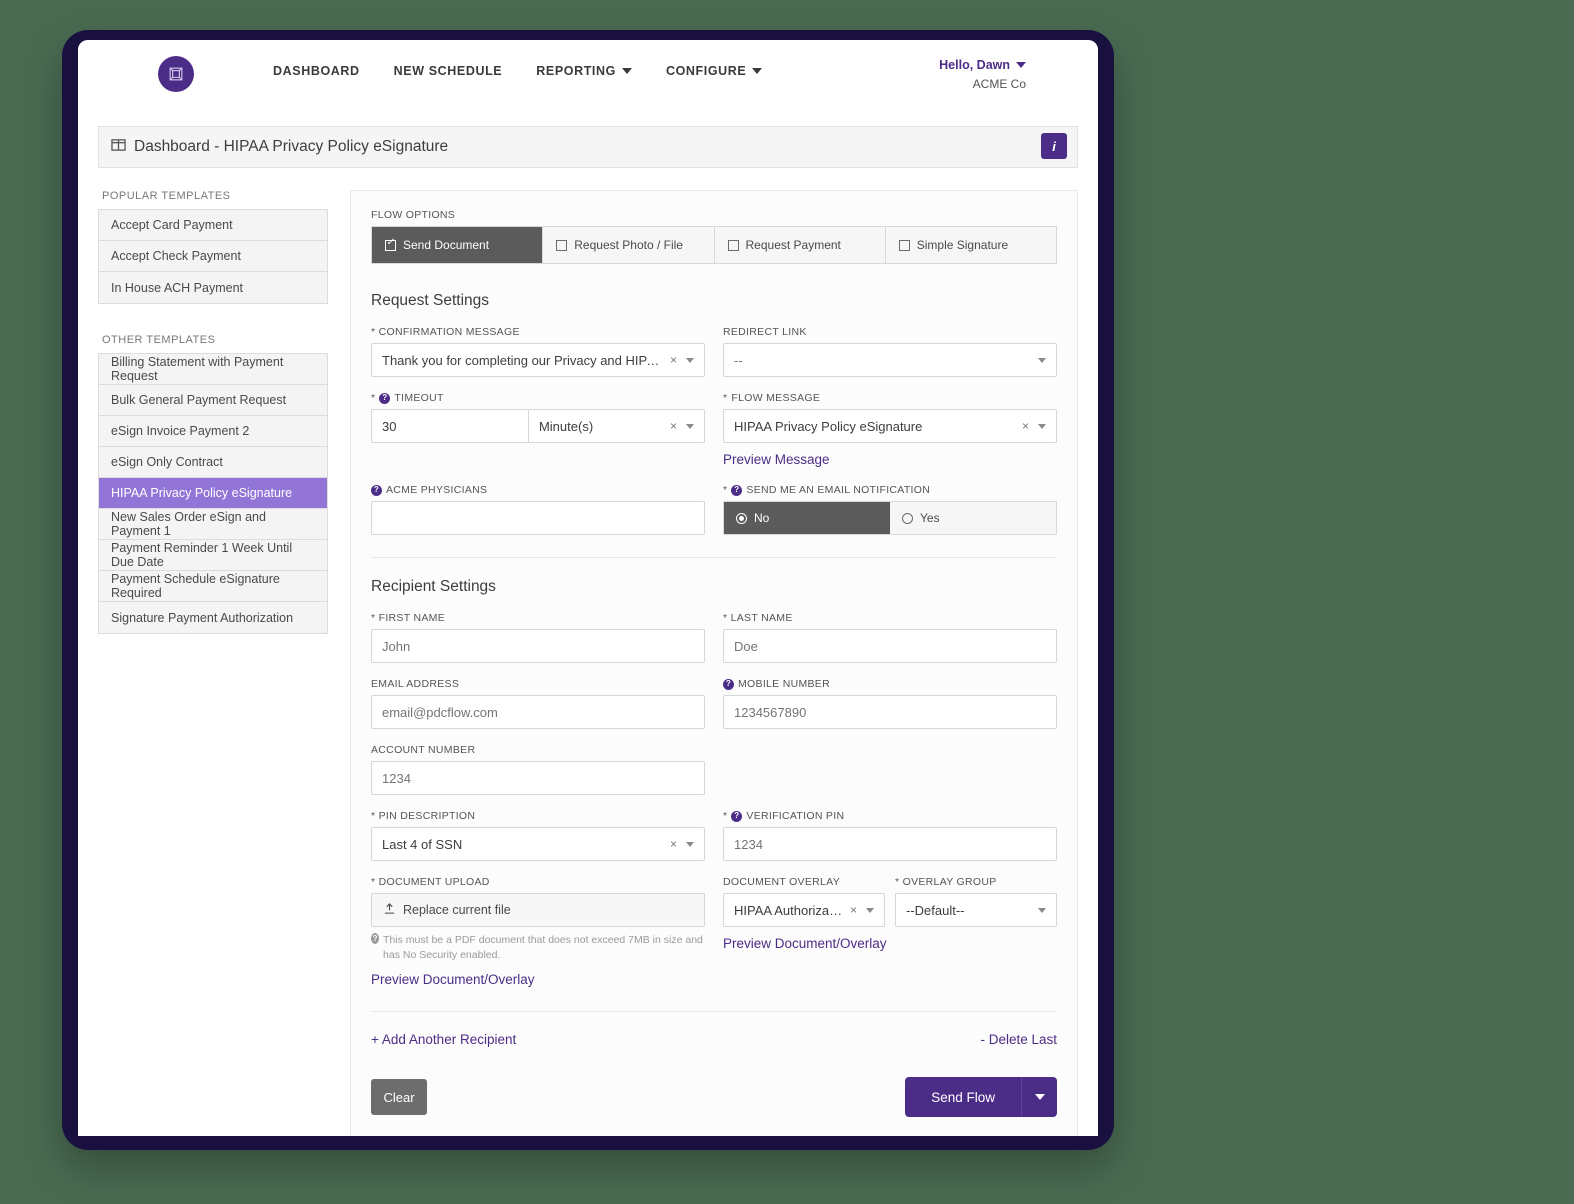 This screenshot has height=1204, width=1574. I want to click on flow-message-select: HIPAA Privacy Policy eSignature ×, so click(890, 426).